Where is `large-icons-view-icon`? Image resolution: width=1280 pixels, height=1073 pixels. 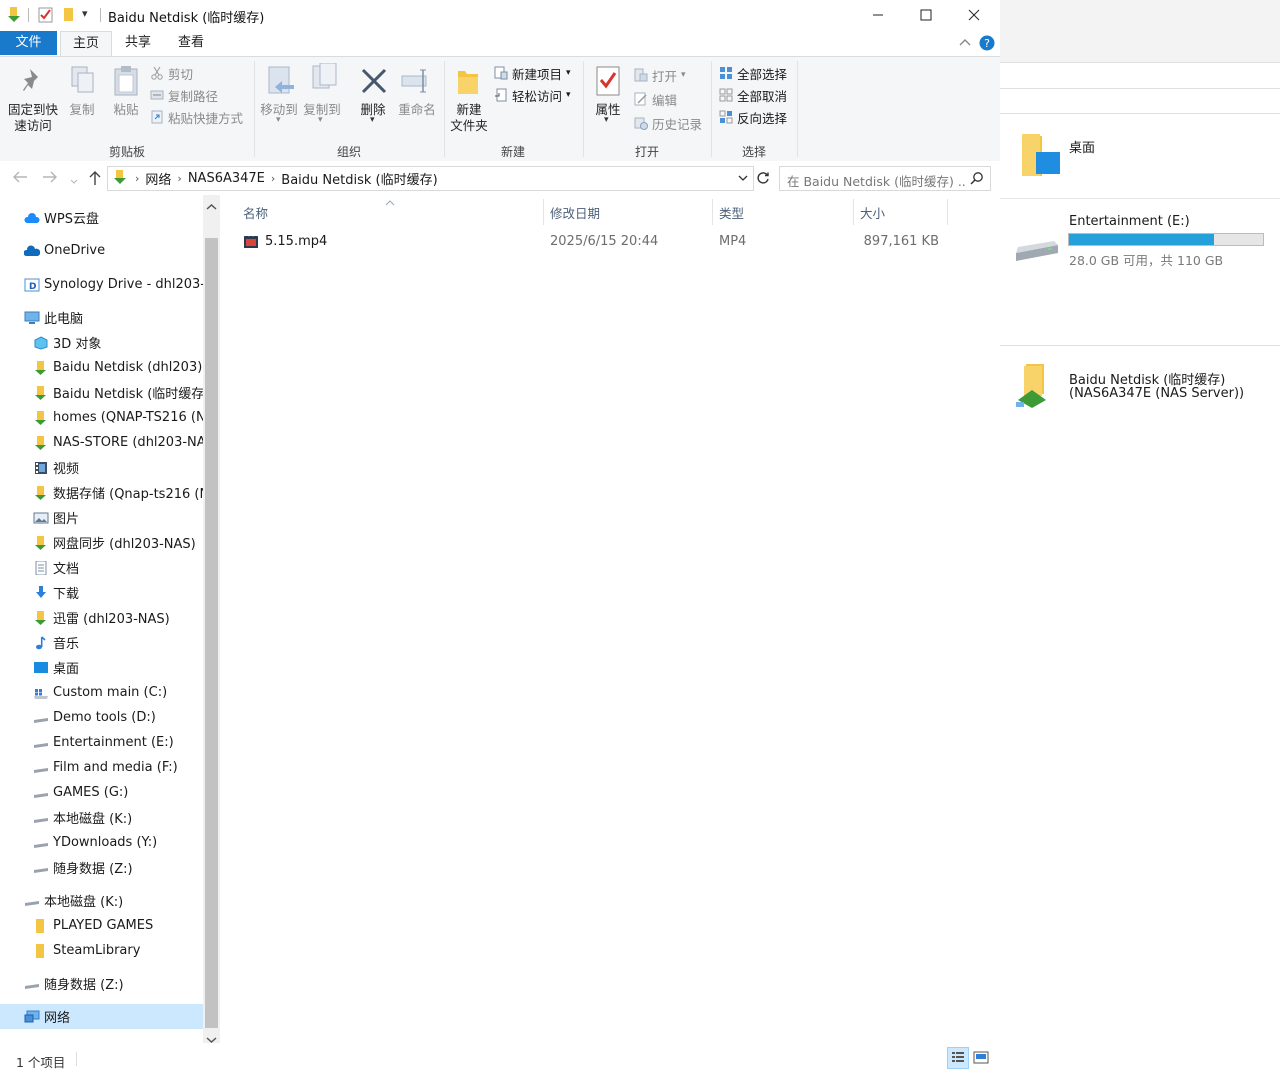 large-icons-view-icon is located at coordinates (981, 1060).